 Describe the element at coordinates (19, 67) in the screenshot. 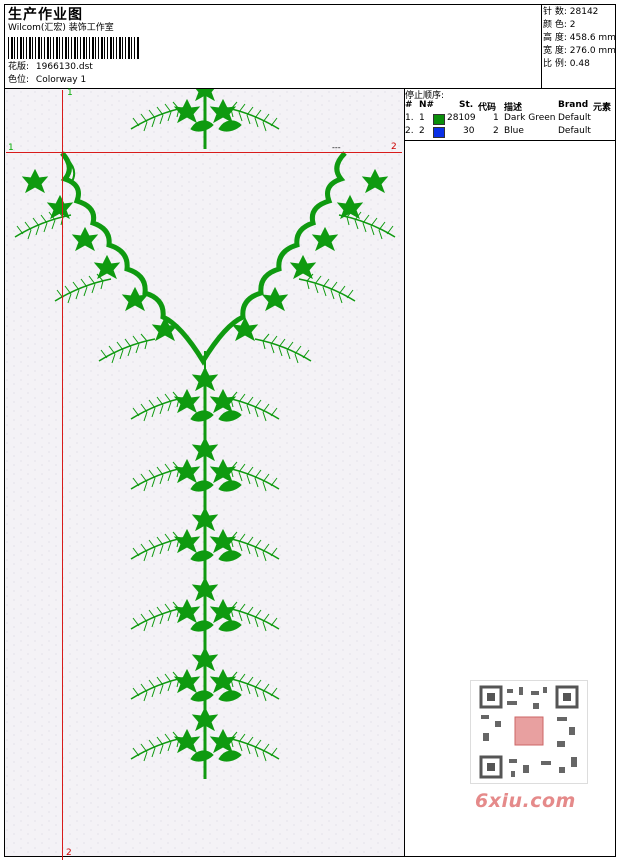

I see `design-label: 花版:` at that location.